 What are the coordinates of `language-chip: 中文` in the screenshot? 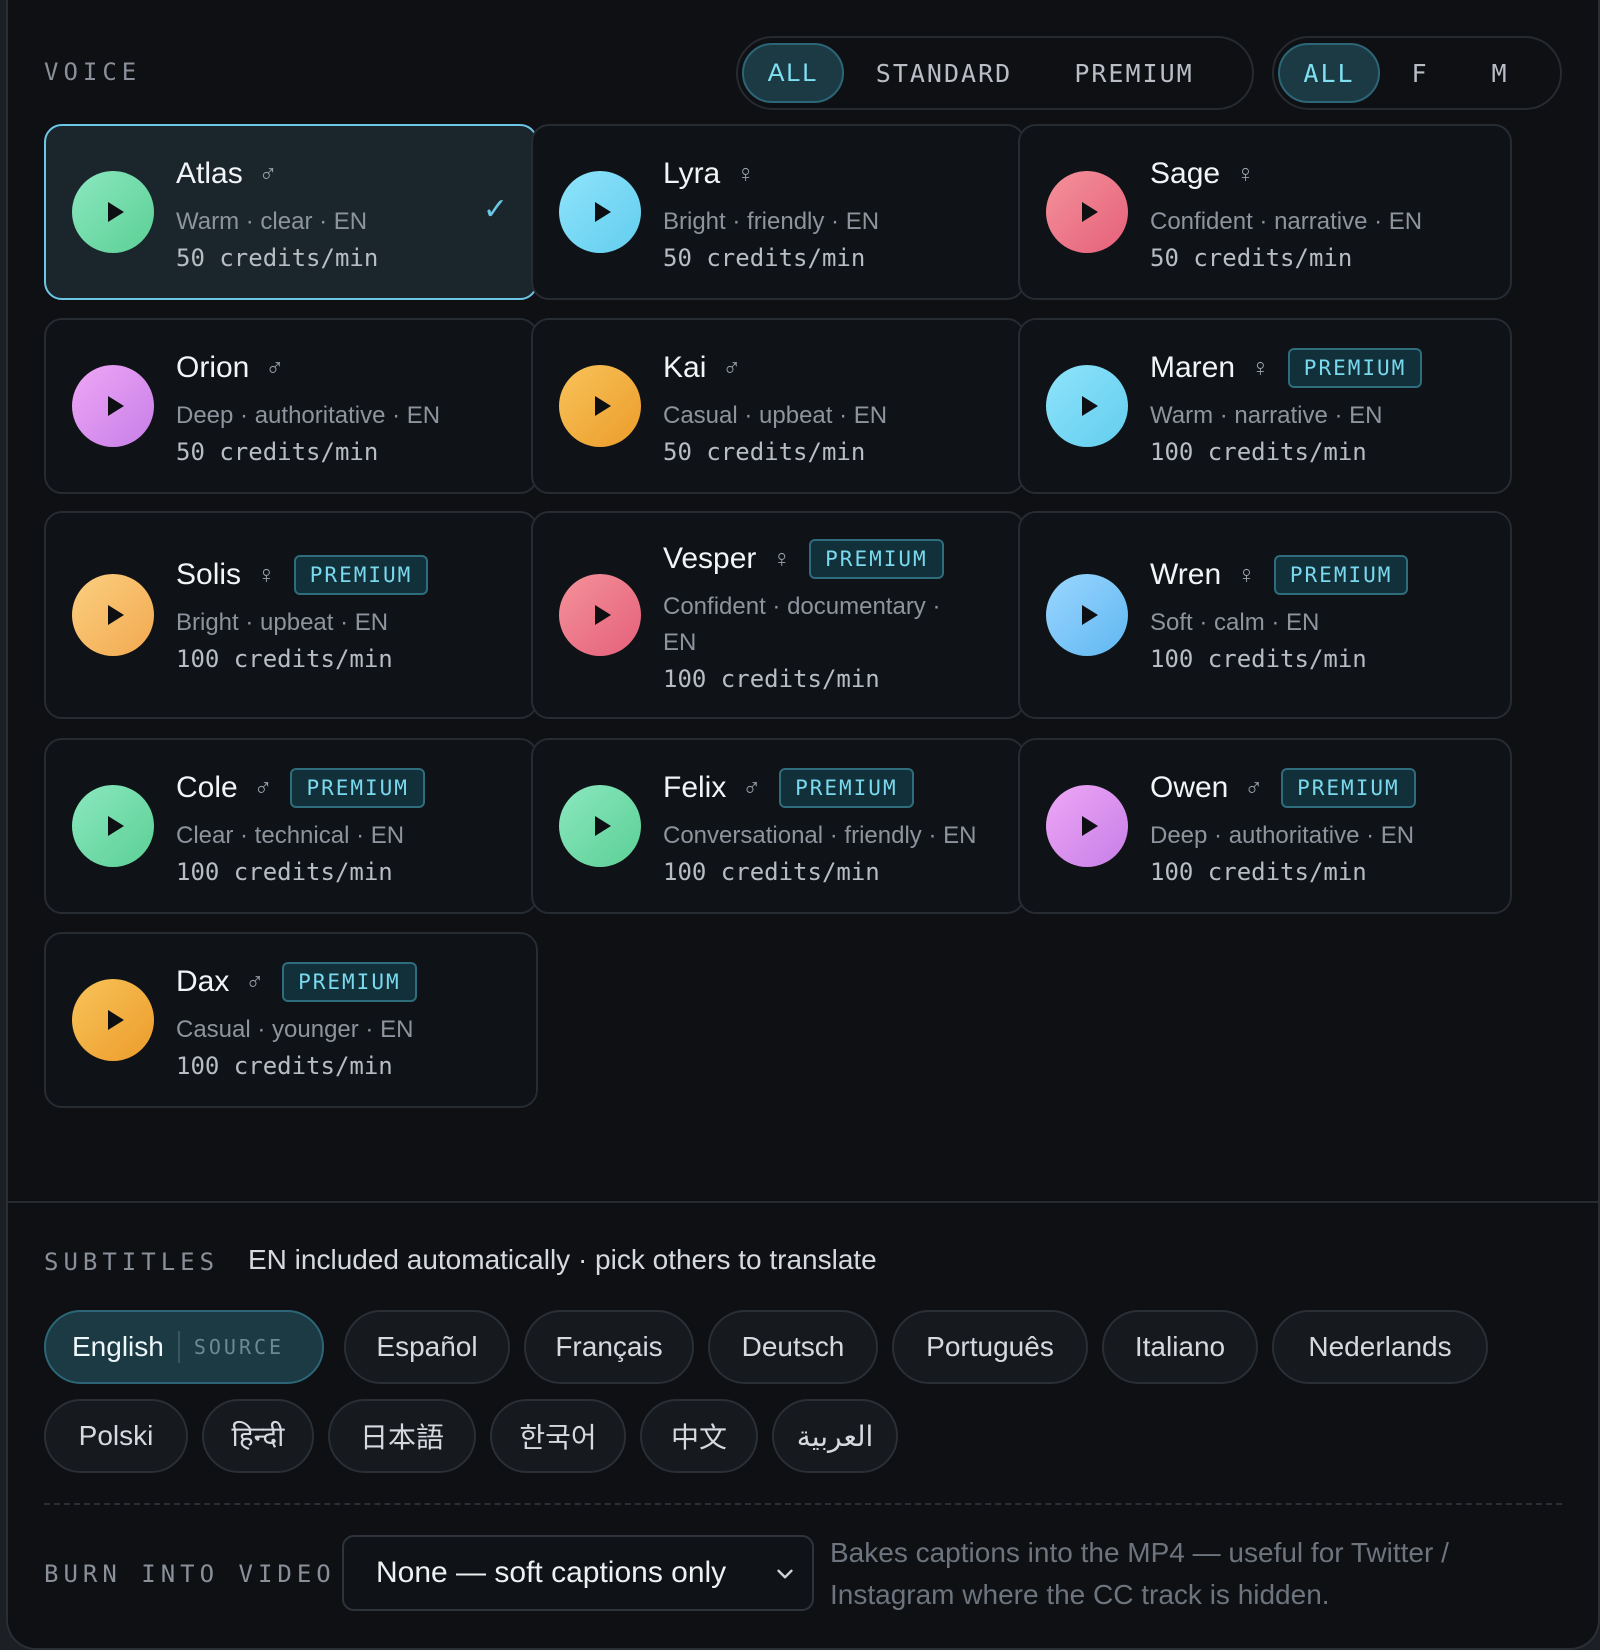 It's located at (699, 1436).